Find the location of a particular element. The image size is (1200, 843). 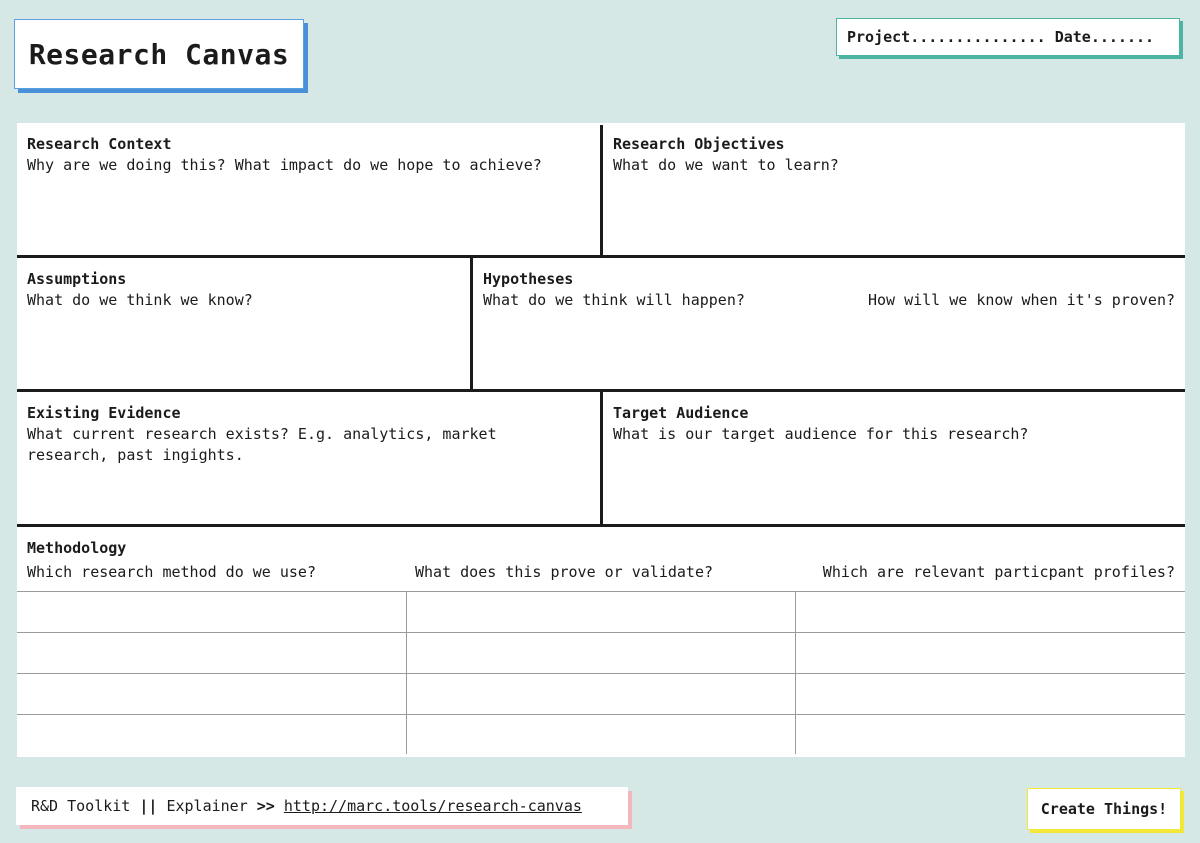

arrow: >> is located at coordinates (265, 806).